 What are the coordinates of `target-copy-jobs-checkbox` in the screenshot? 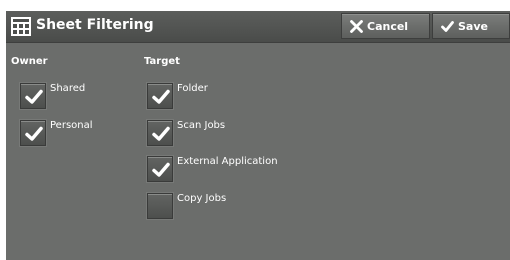 It's located at (160, 206).